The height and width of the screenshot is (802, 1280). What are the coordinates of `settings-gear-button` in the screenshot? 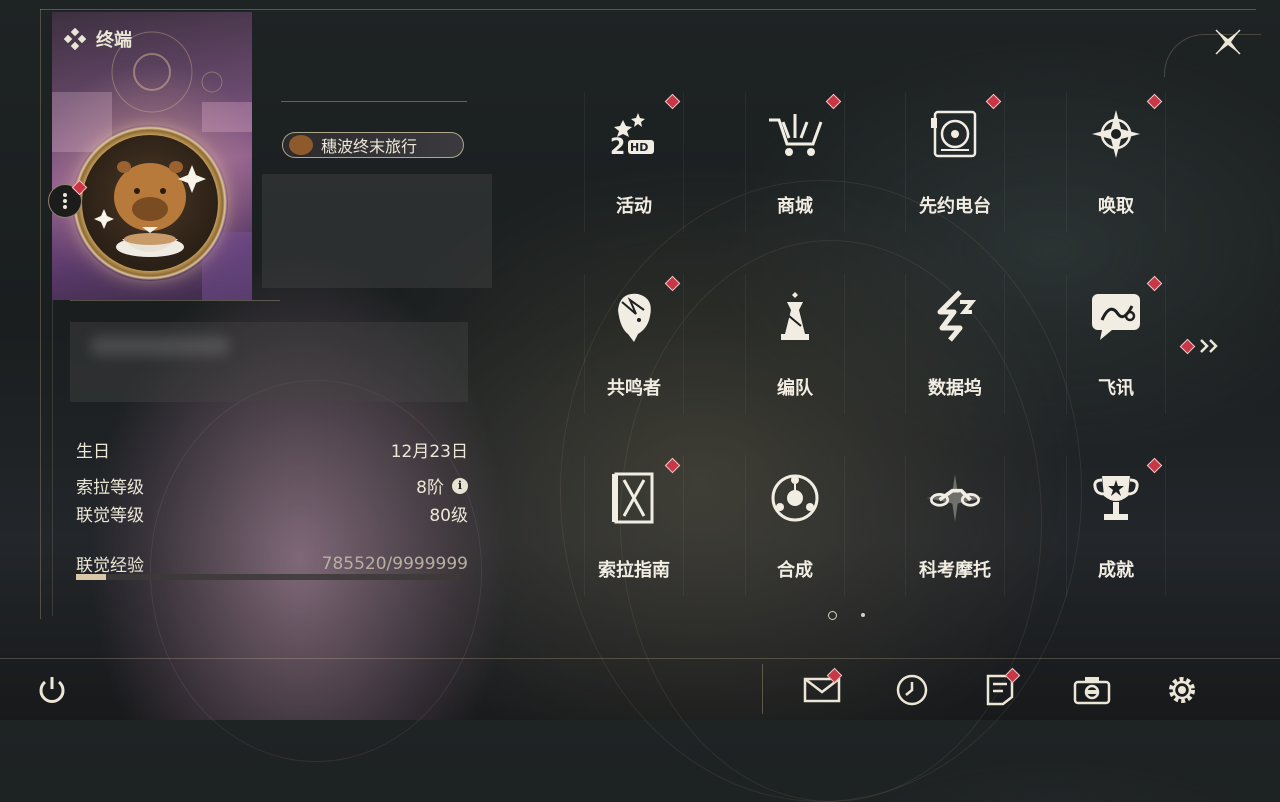 It's located at (1182, 690).